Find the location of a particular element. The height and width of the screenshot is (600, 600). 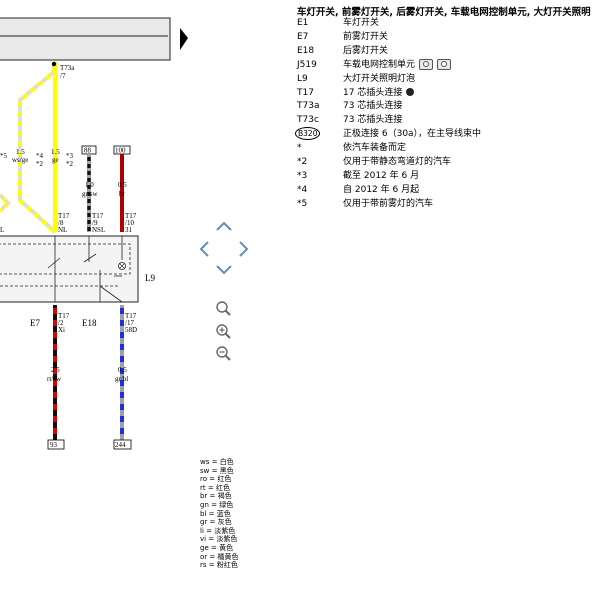

note-5: *5 is located at coordinates (4, 156).